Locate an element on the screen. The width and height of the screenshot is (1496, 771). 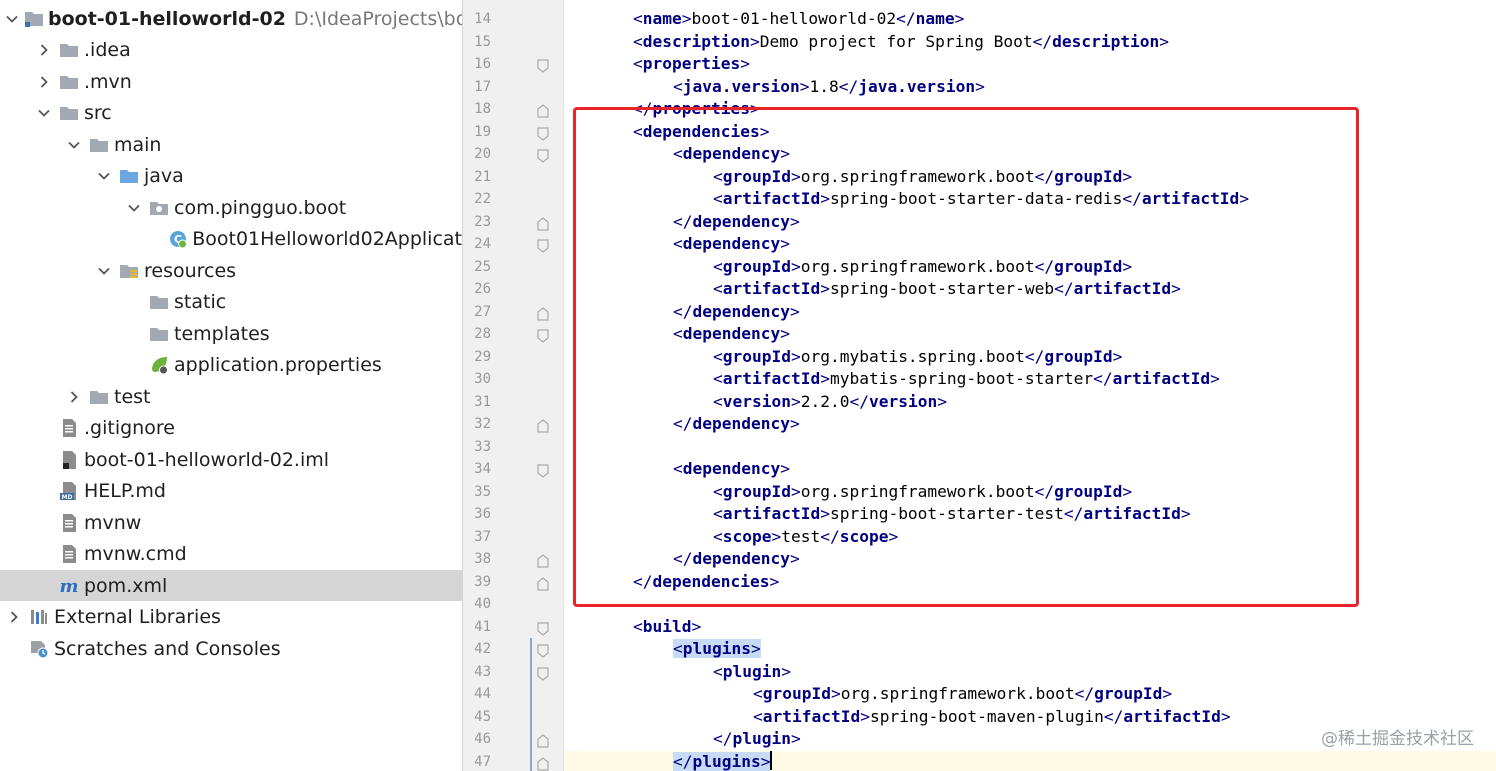
open-tag: <artifactId> is located at coordinates (811, 716).